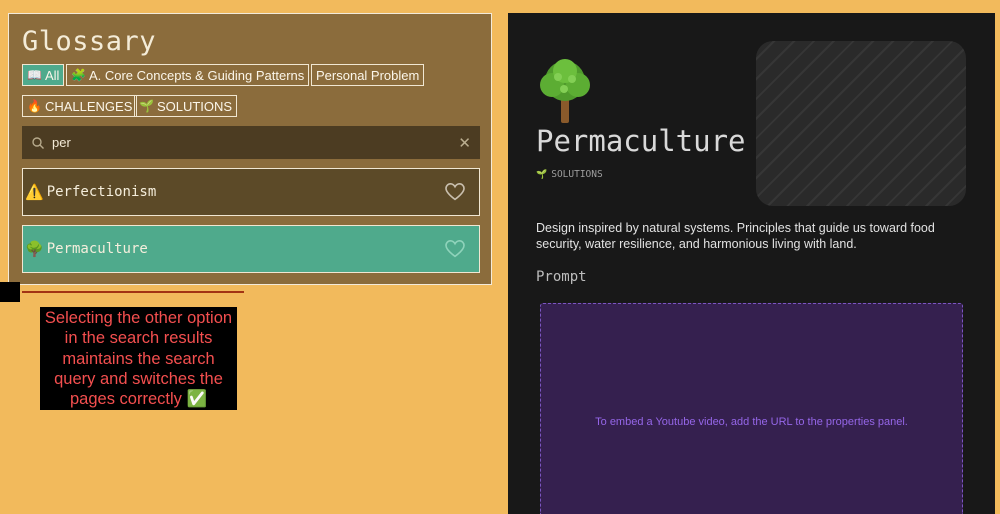 The height and width of the screenshot is (514, 1000). Describe the element at coordinates (88, 106) in the screenshot. I see `filter-chip-label: CHALLENGES` at that location.